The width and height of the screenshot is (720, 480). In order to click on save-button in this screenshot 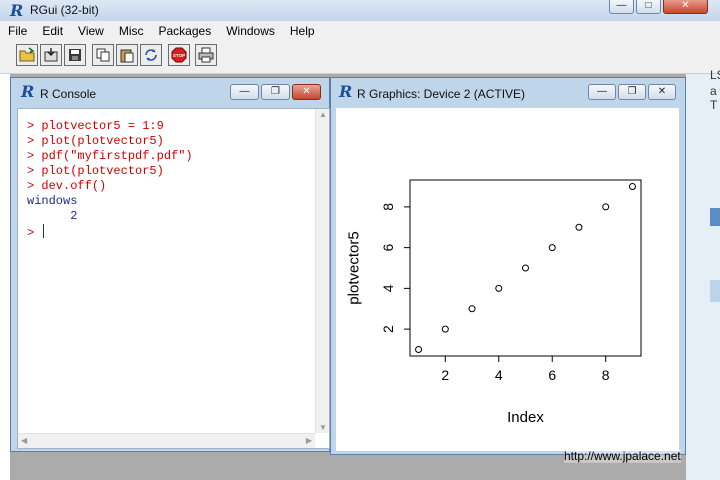, I will do `click(75, 55)`.